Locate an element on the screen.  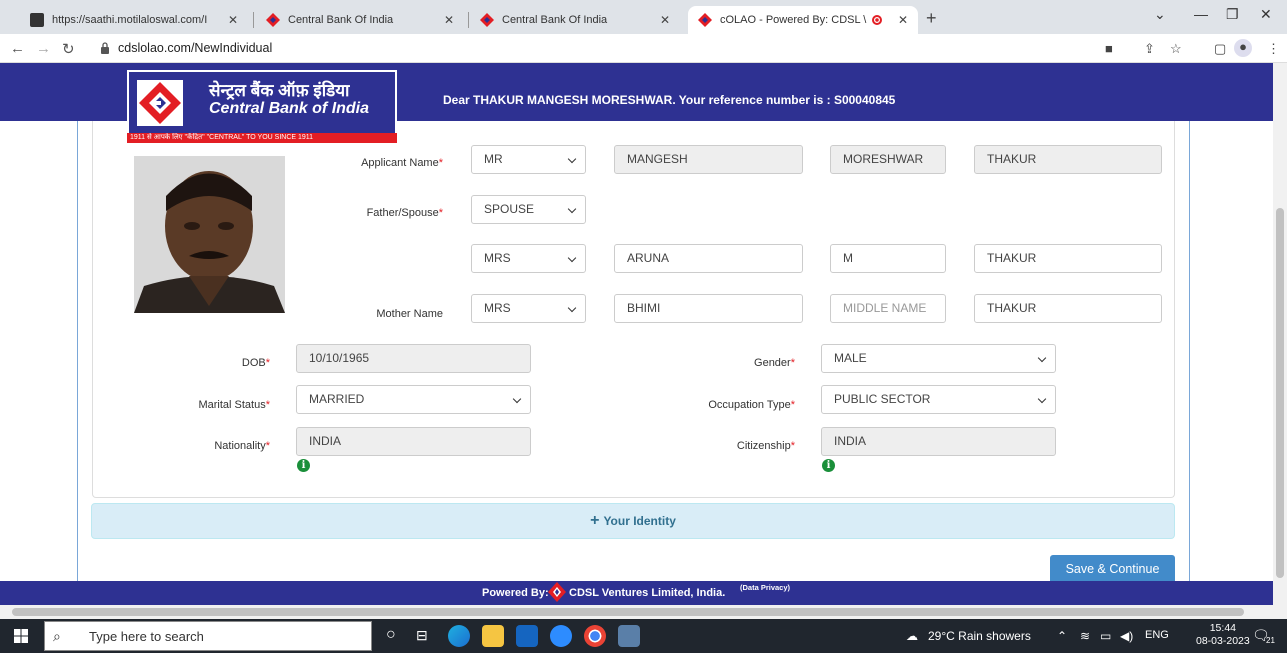
language-indicator: ENG is located at coordinates (1157, 635).